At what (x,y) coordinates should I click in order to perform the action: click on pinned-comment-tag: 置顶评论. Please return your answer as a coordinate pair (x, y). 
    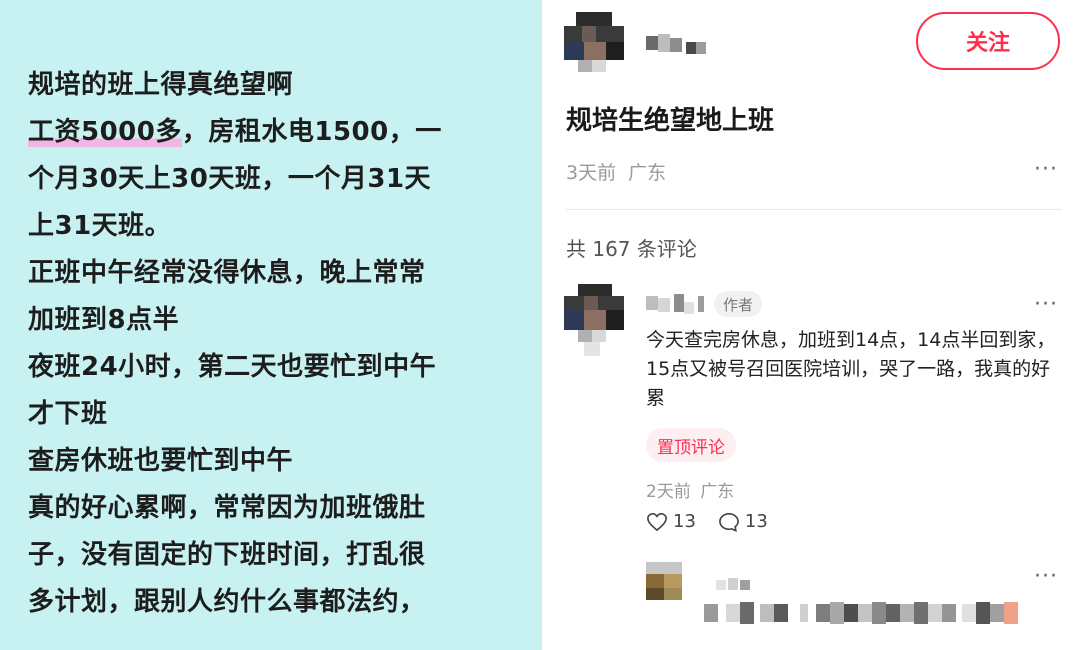
    Looking at the image, I should click on (691, 445).